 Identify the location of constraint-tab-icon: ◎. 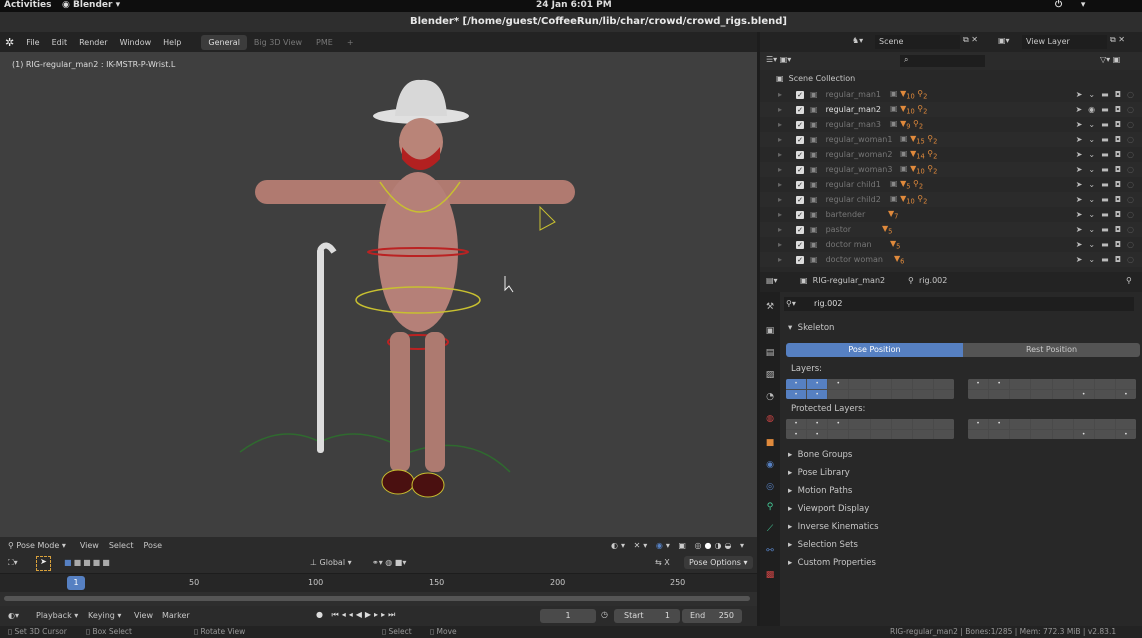
(770, 488).